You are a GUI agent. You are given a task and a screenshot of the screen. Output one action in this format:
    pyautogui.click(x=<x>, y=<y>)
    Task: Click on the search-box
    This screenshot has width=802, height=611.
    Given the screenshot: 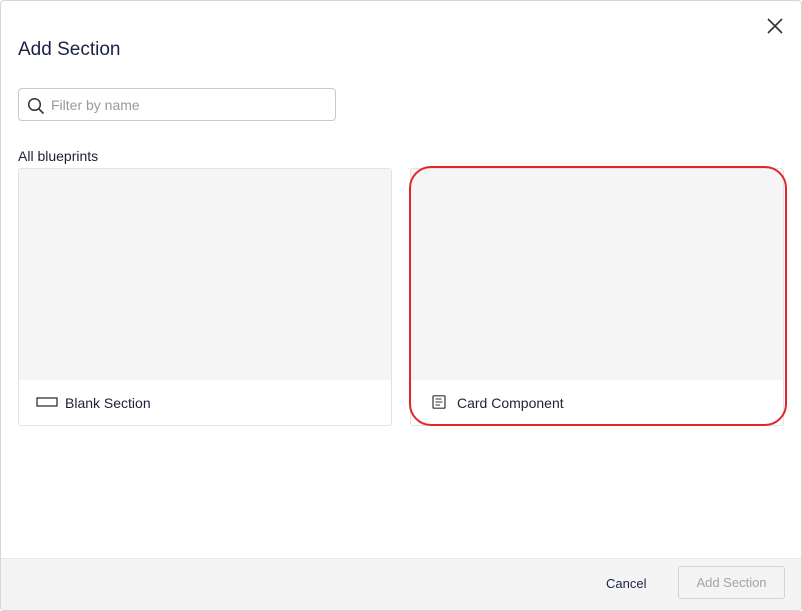 What is the action you would take?
    pyautogui.click(x=177, y=104)
    